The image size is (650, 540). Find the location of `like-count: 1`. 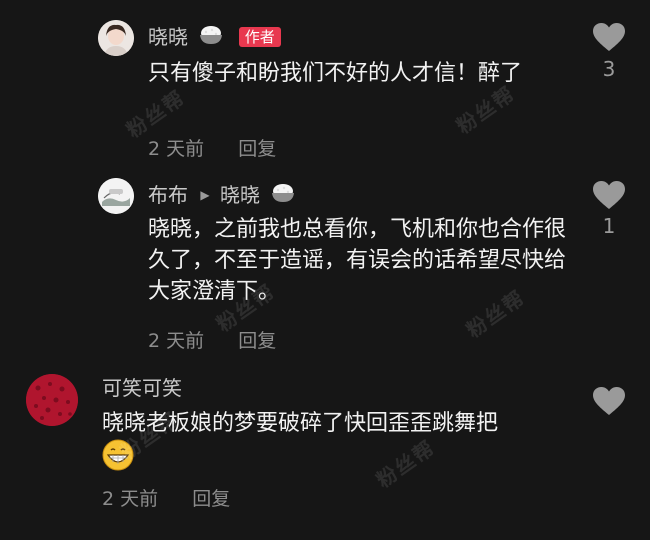

like-count: 1 is located at coordinates (609, 226).